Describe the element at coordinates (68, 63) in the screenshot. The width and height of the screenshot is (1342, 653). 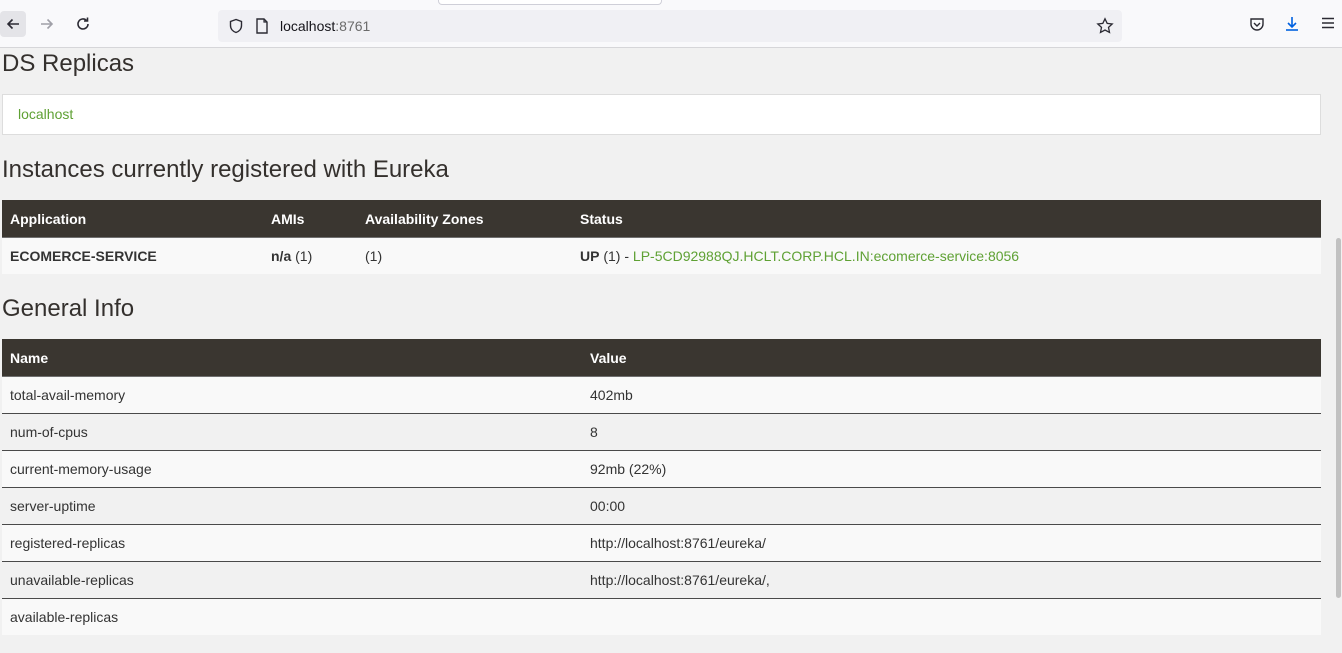
I see `ds-replicas-heading: DS Replicas` at that location.